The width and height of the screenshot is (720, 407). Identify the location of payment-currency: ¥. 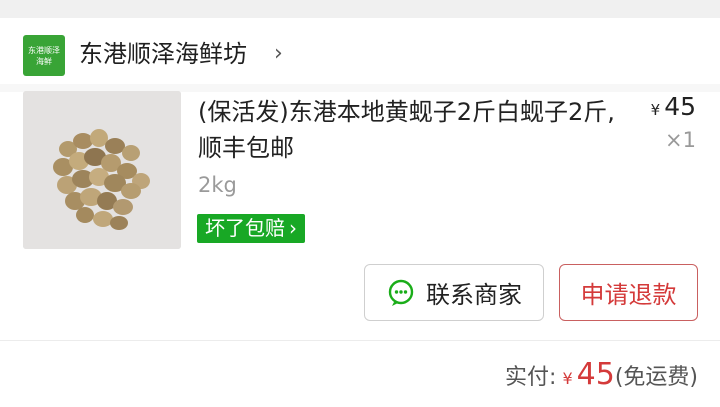
(567, 378).